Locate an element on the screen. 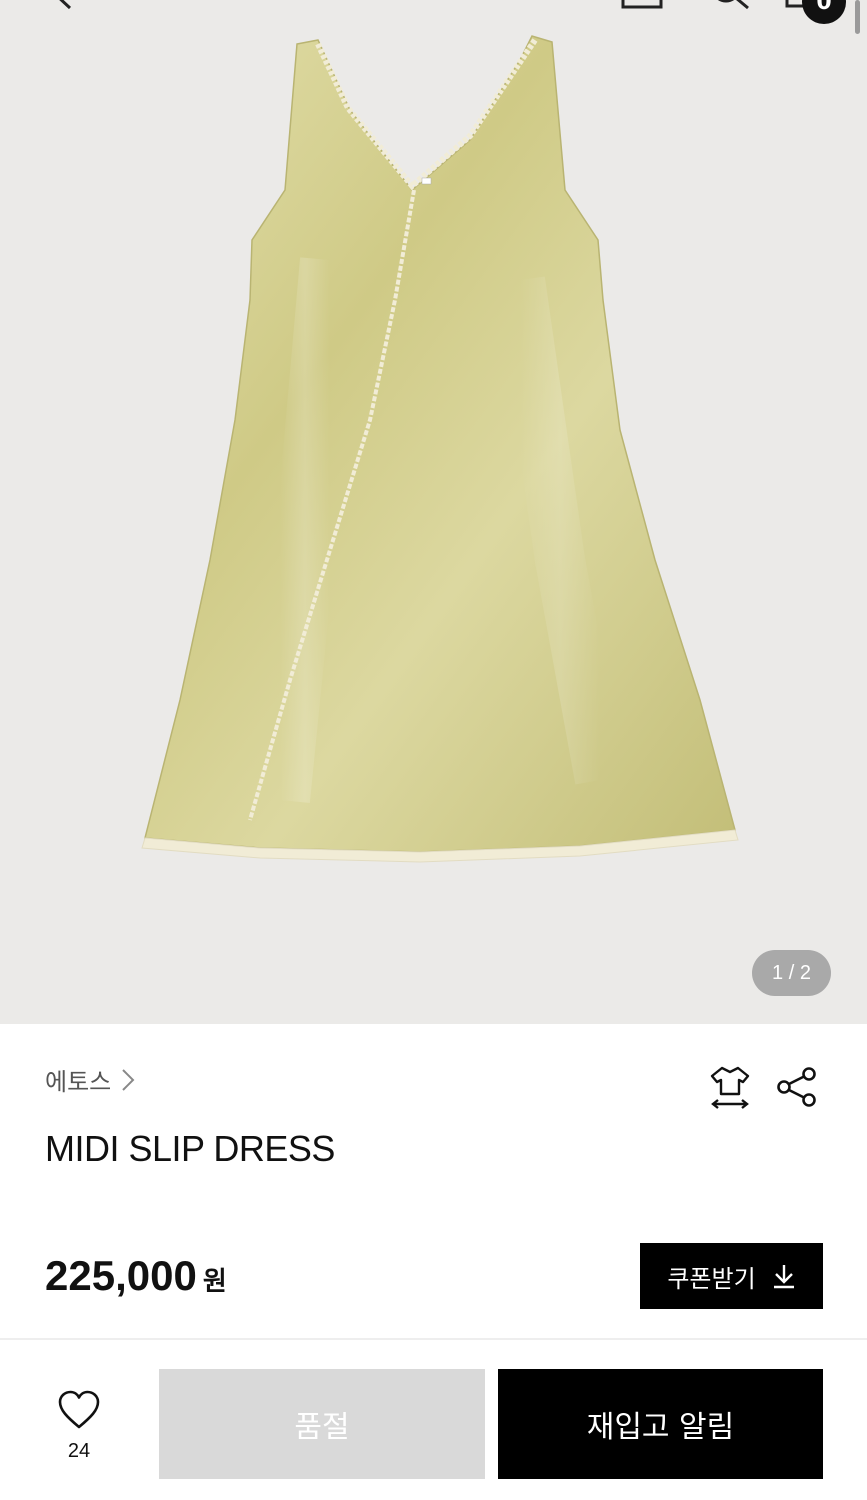 This screenshot has width=867, height=1500. home-icon is located at coordinates (643, 5).